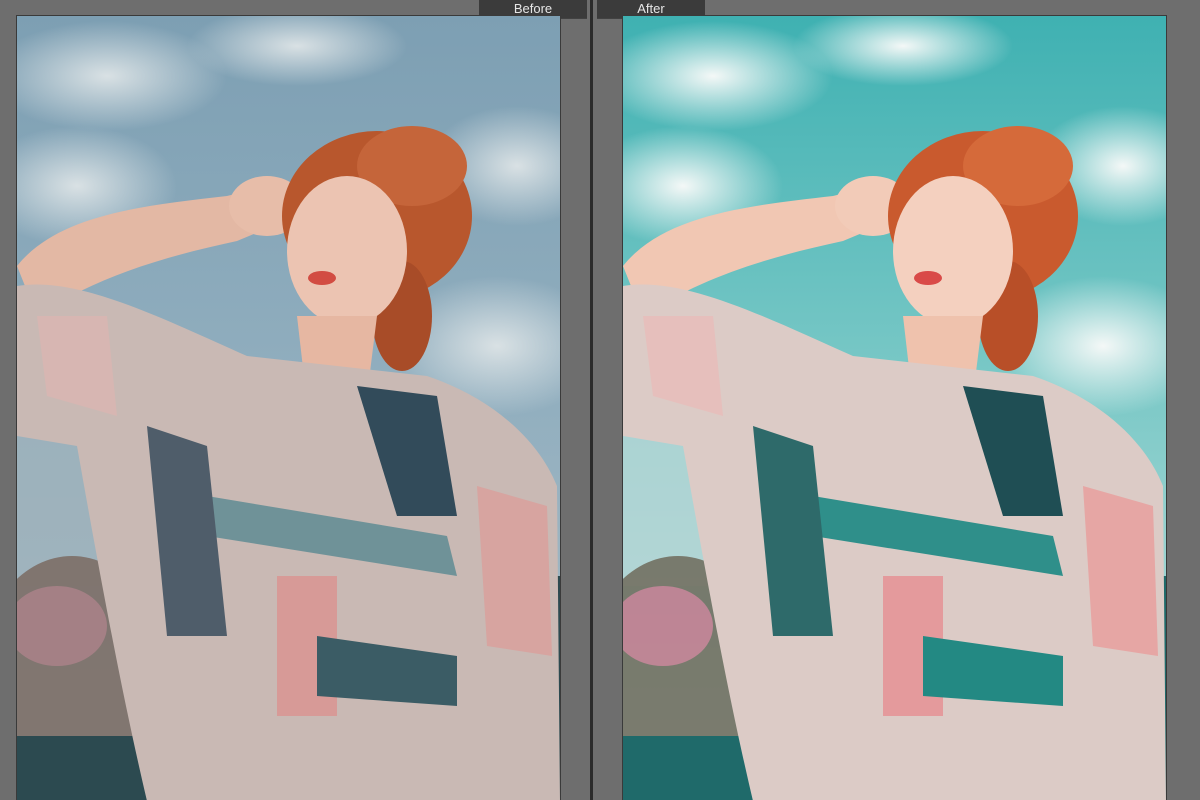 The image size is (1200, 800). Describe the element at coordinates (591, 400) in the screenshot. I see `compare-divider` at that location.